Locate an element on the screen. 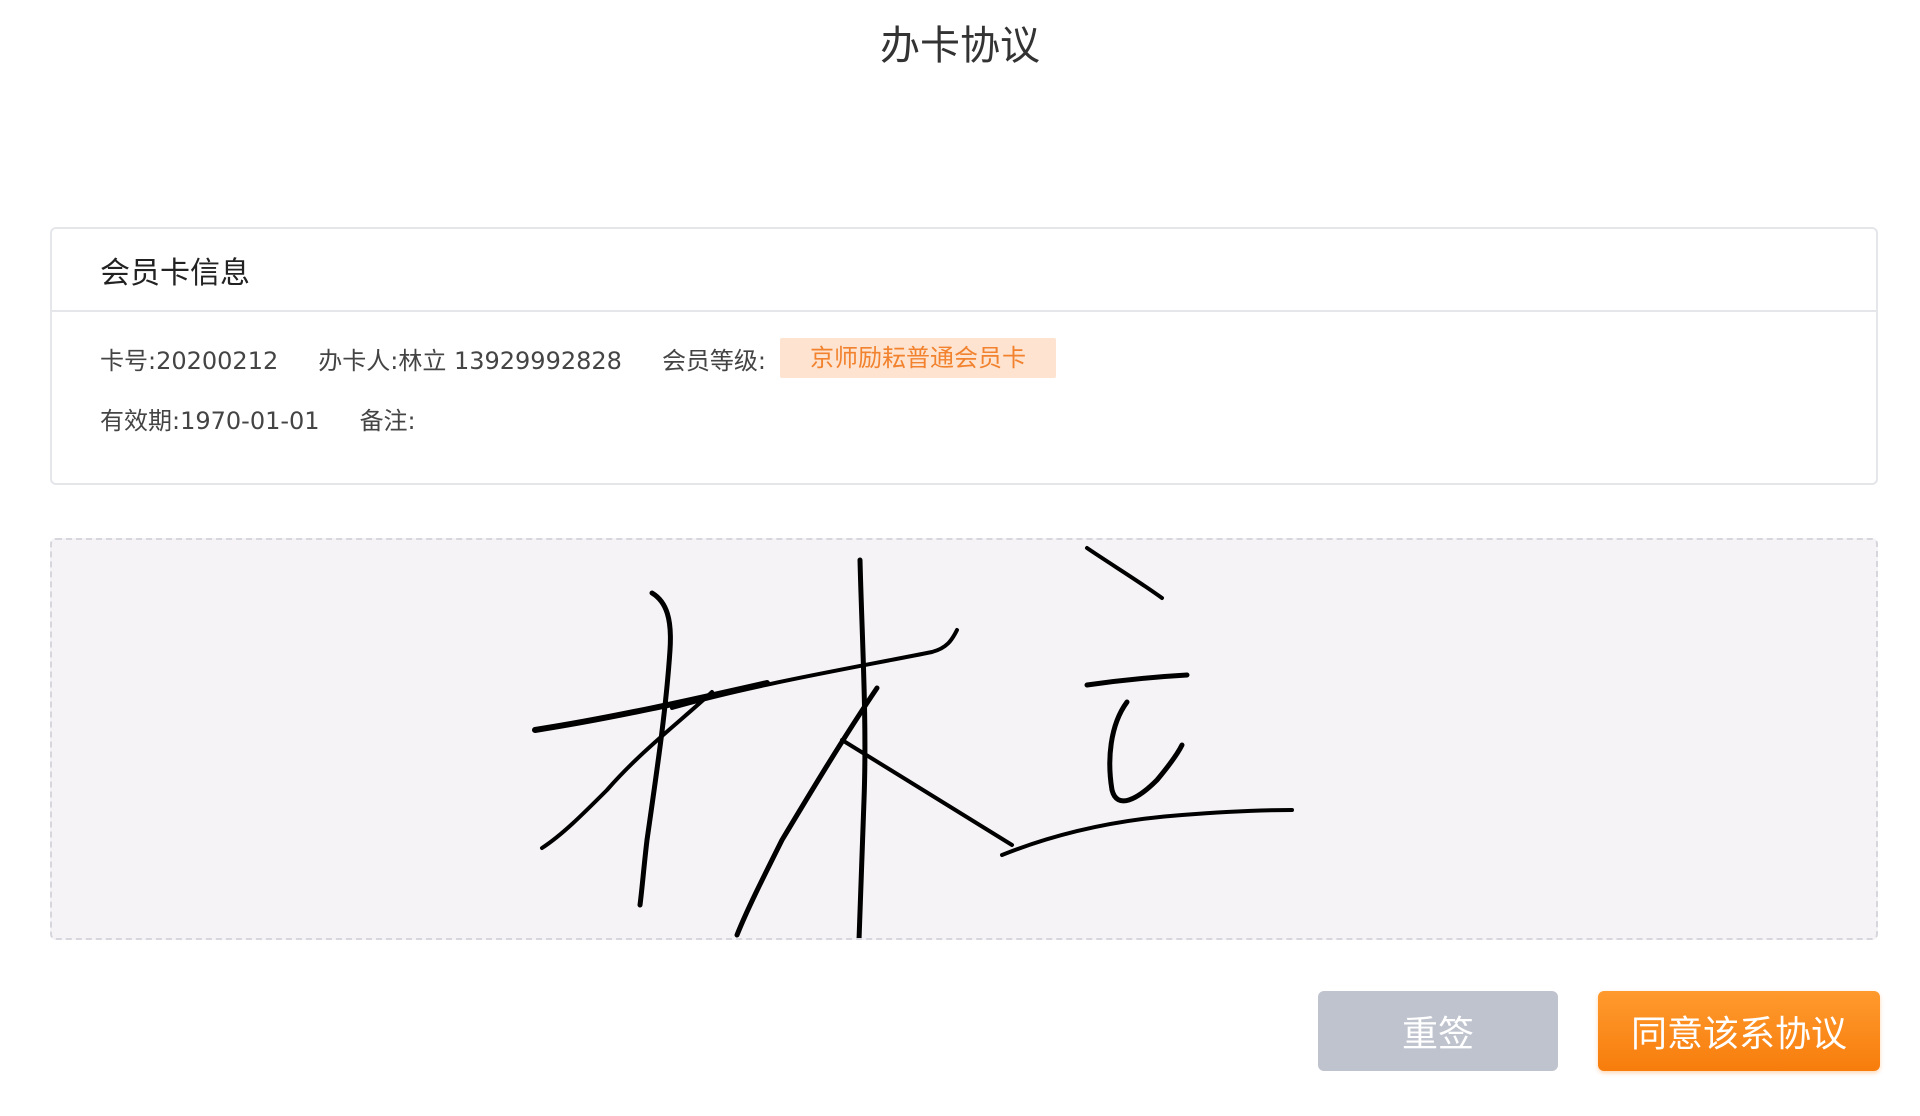 The height and width of the screenshot is (1116, 1920). page-title: 办卡协议 is located at coordinates (960, 46).